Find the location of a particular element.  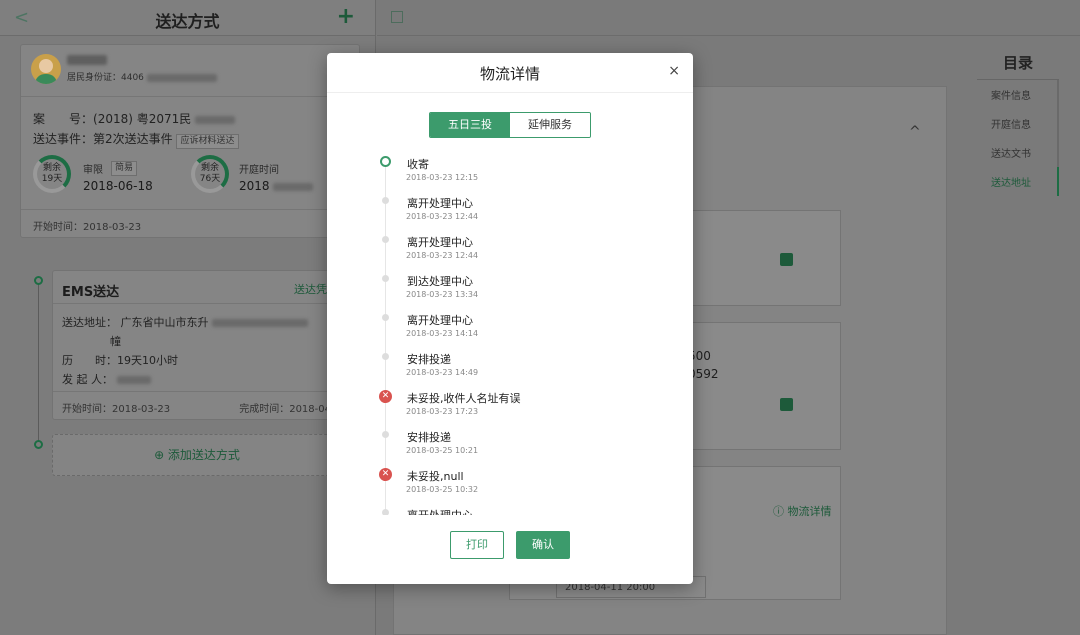

toc-item-address: 送达地址 is located at coordinates (1018, 181).